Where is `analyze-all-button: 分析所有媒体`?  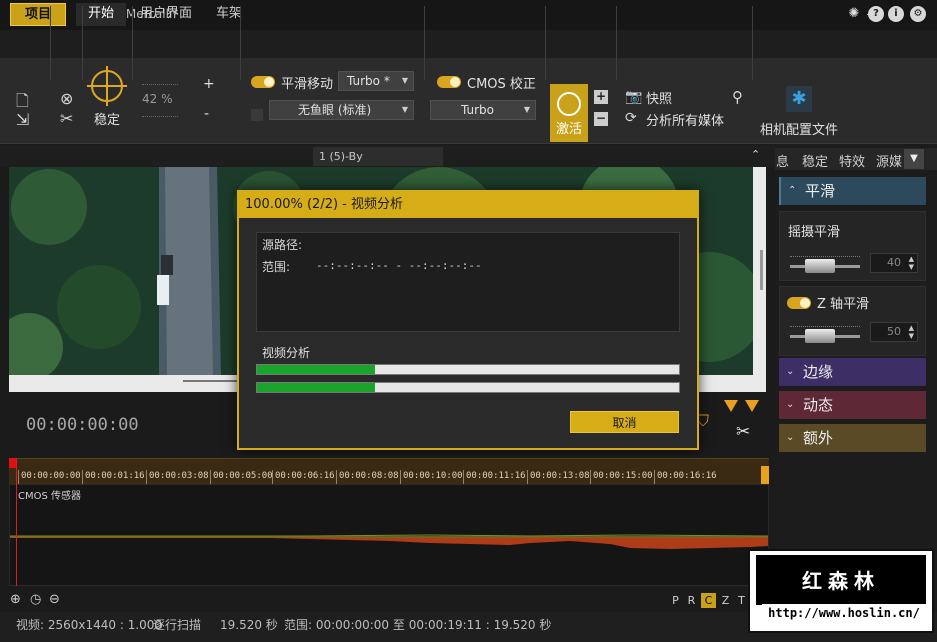 analyze-all-button: 分析所有媒体 is located at coordinates (685, 119).